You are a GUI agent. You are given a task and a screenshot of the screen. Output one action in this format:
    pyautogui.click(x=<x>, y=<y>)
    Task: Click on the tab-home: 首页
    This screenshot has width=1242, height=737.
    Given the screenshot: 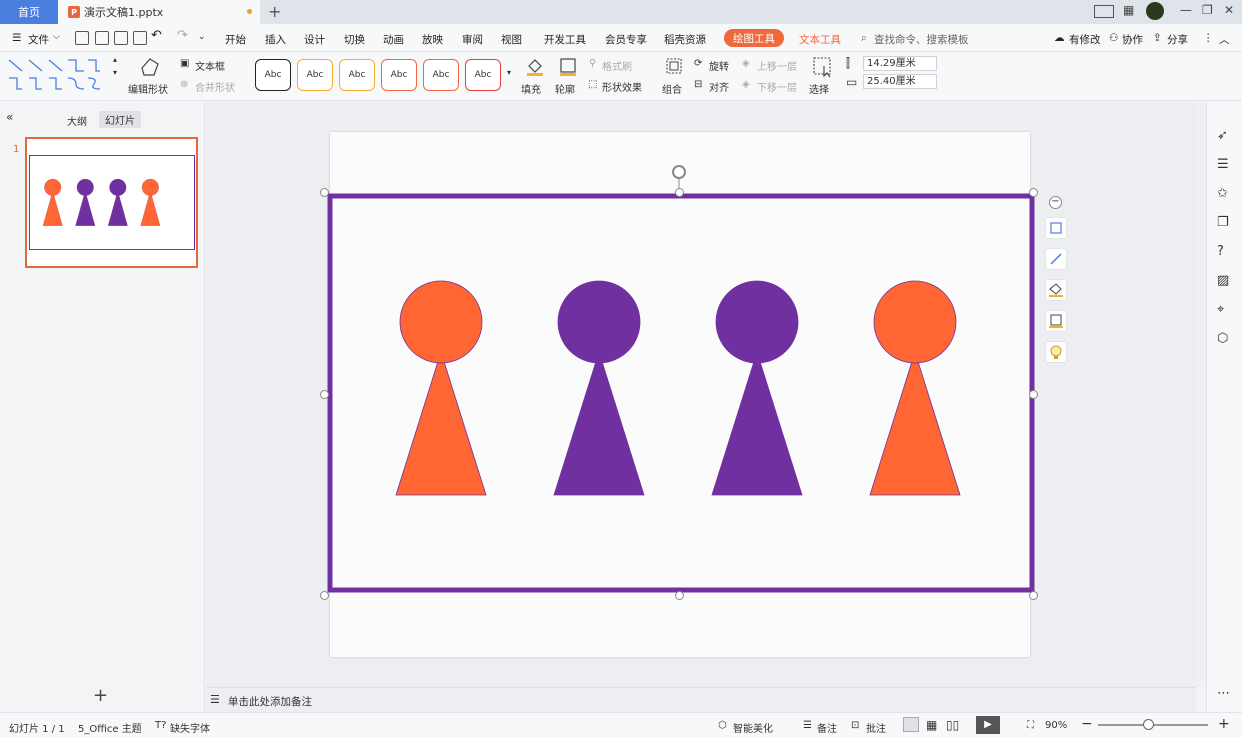 What is the action you would take?
    pyautogui.click(x=29, y=12)
    